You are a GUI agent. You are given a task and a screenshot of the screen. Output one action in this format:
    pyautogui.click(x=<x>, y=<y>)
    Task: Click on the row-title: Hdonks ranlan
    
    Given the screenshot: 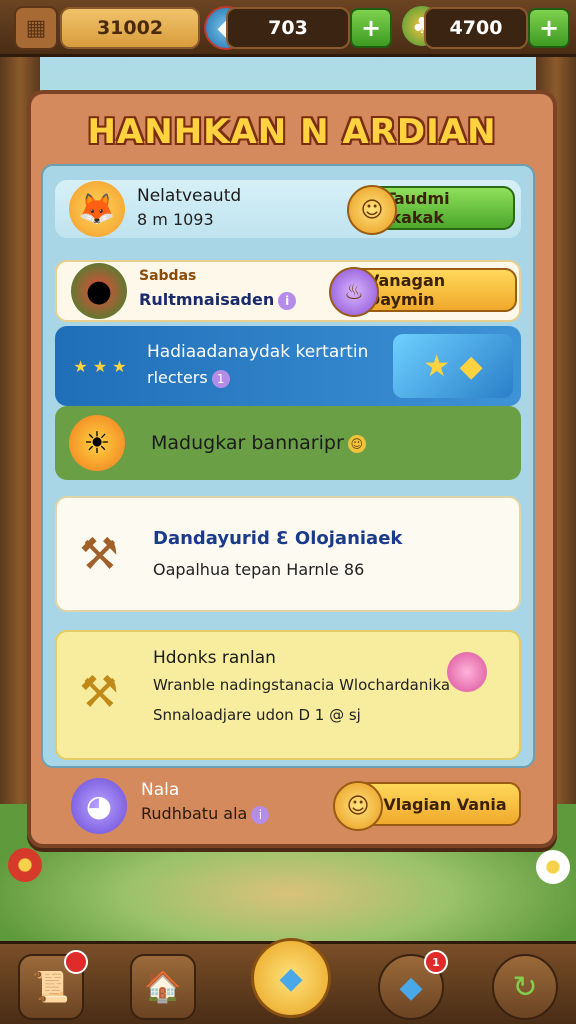 What is the action you would take?
    pyautogui.click(x=214, y=658)
    